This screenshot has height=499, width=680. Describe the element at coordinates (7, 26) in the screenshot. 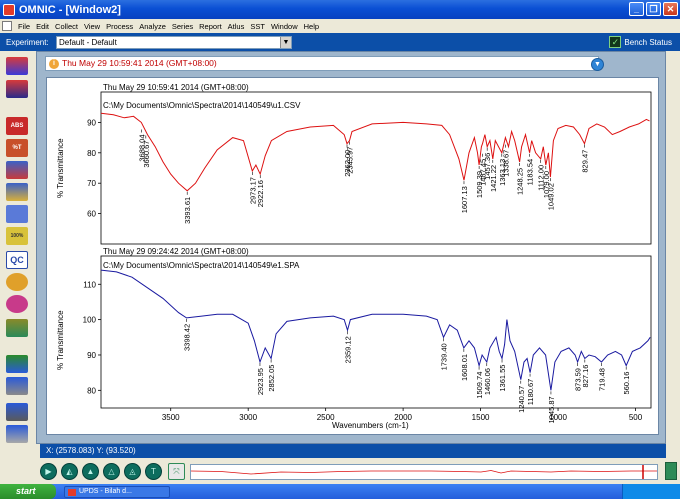

I see `document-icon` at that location.